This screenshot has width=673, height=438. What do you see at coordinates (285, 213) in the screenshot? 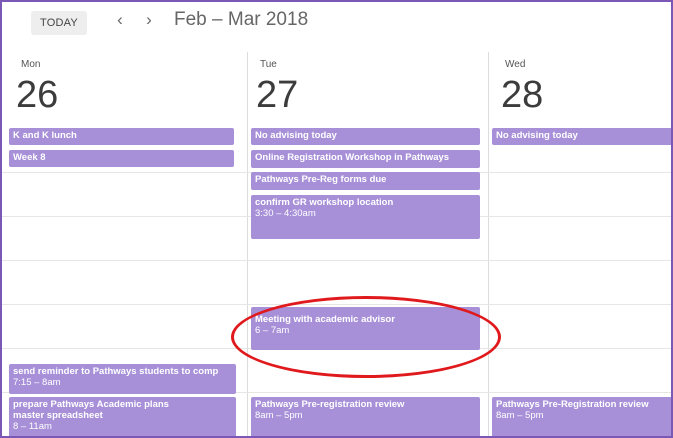
I see `event-time: 3:30 – 4:30am` at bounding box center [285, 213].